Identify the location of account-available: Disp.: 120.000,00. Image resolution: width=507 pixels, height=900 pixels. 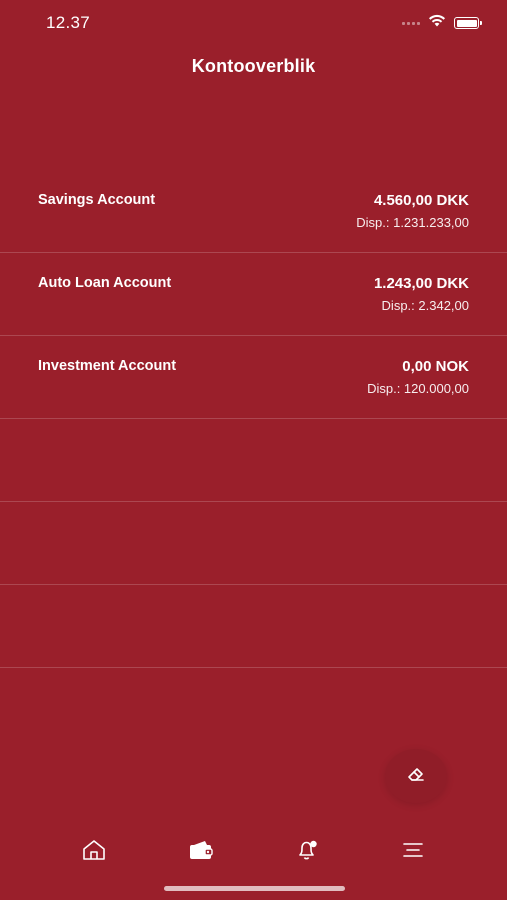
(418, 388).